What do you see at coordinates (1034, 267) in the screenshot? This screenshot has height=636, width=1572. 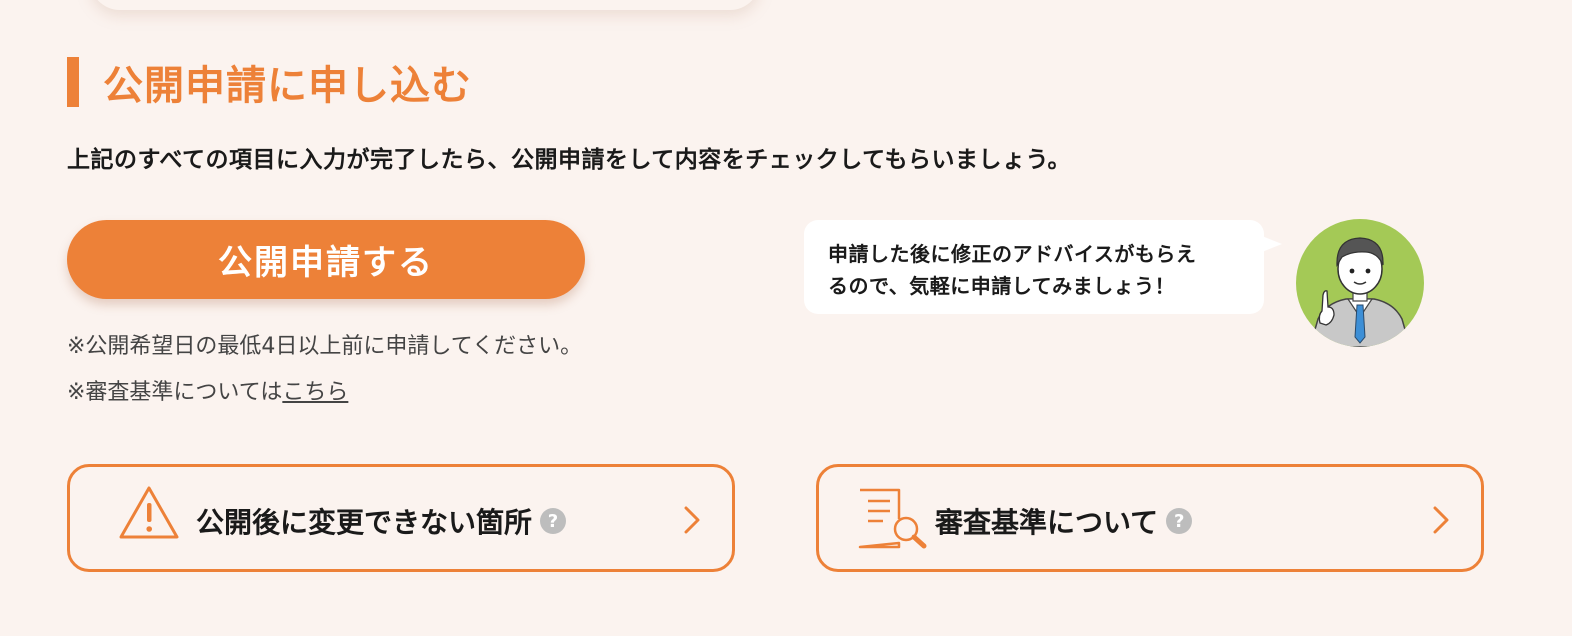 I see `advice-speech-bubble: 申請した後に修正のアドバイスがもらえ るので、気軽に申請してみましょう！` at bounding box center [1034, 267].